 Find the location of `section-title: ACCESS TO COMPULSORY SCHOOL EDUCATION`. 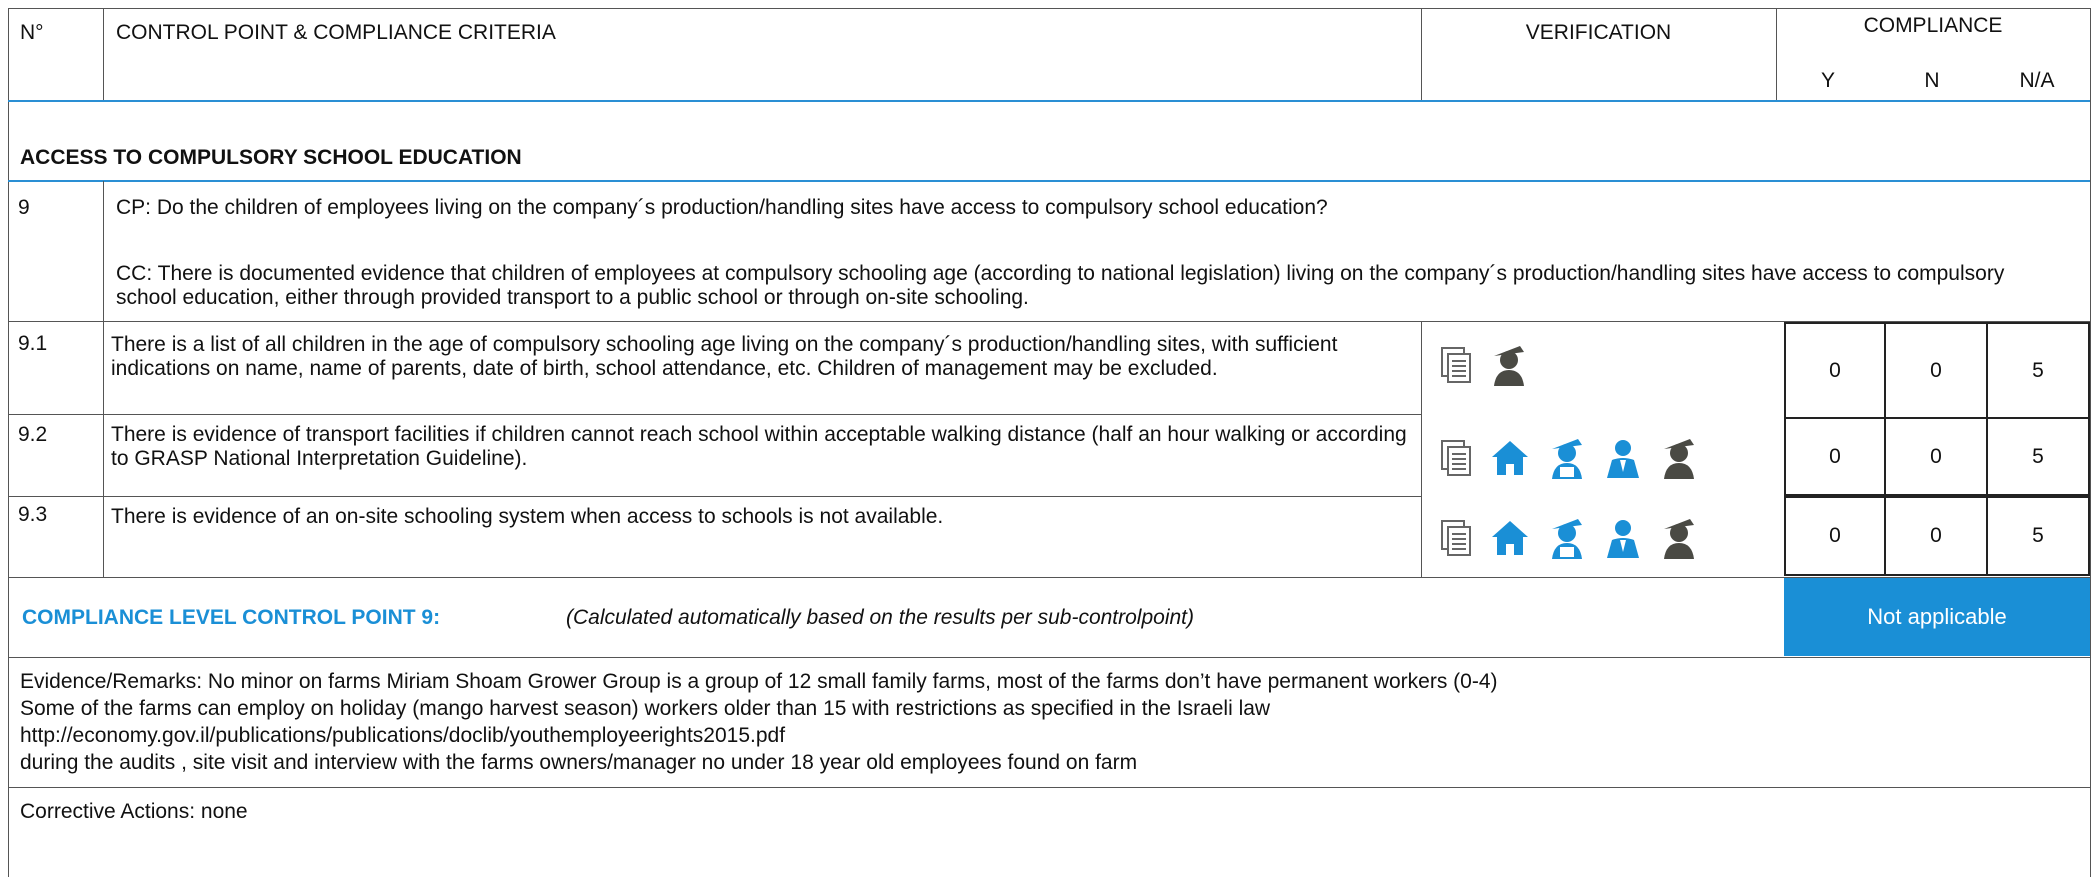

section-title: ACCESS TO COMPULSORY SCHOOL EDUCATION is located at coordinates (271, 157).